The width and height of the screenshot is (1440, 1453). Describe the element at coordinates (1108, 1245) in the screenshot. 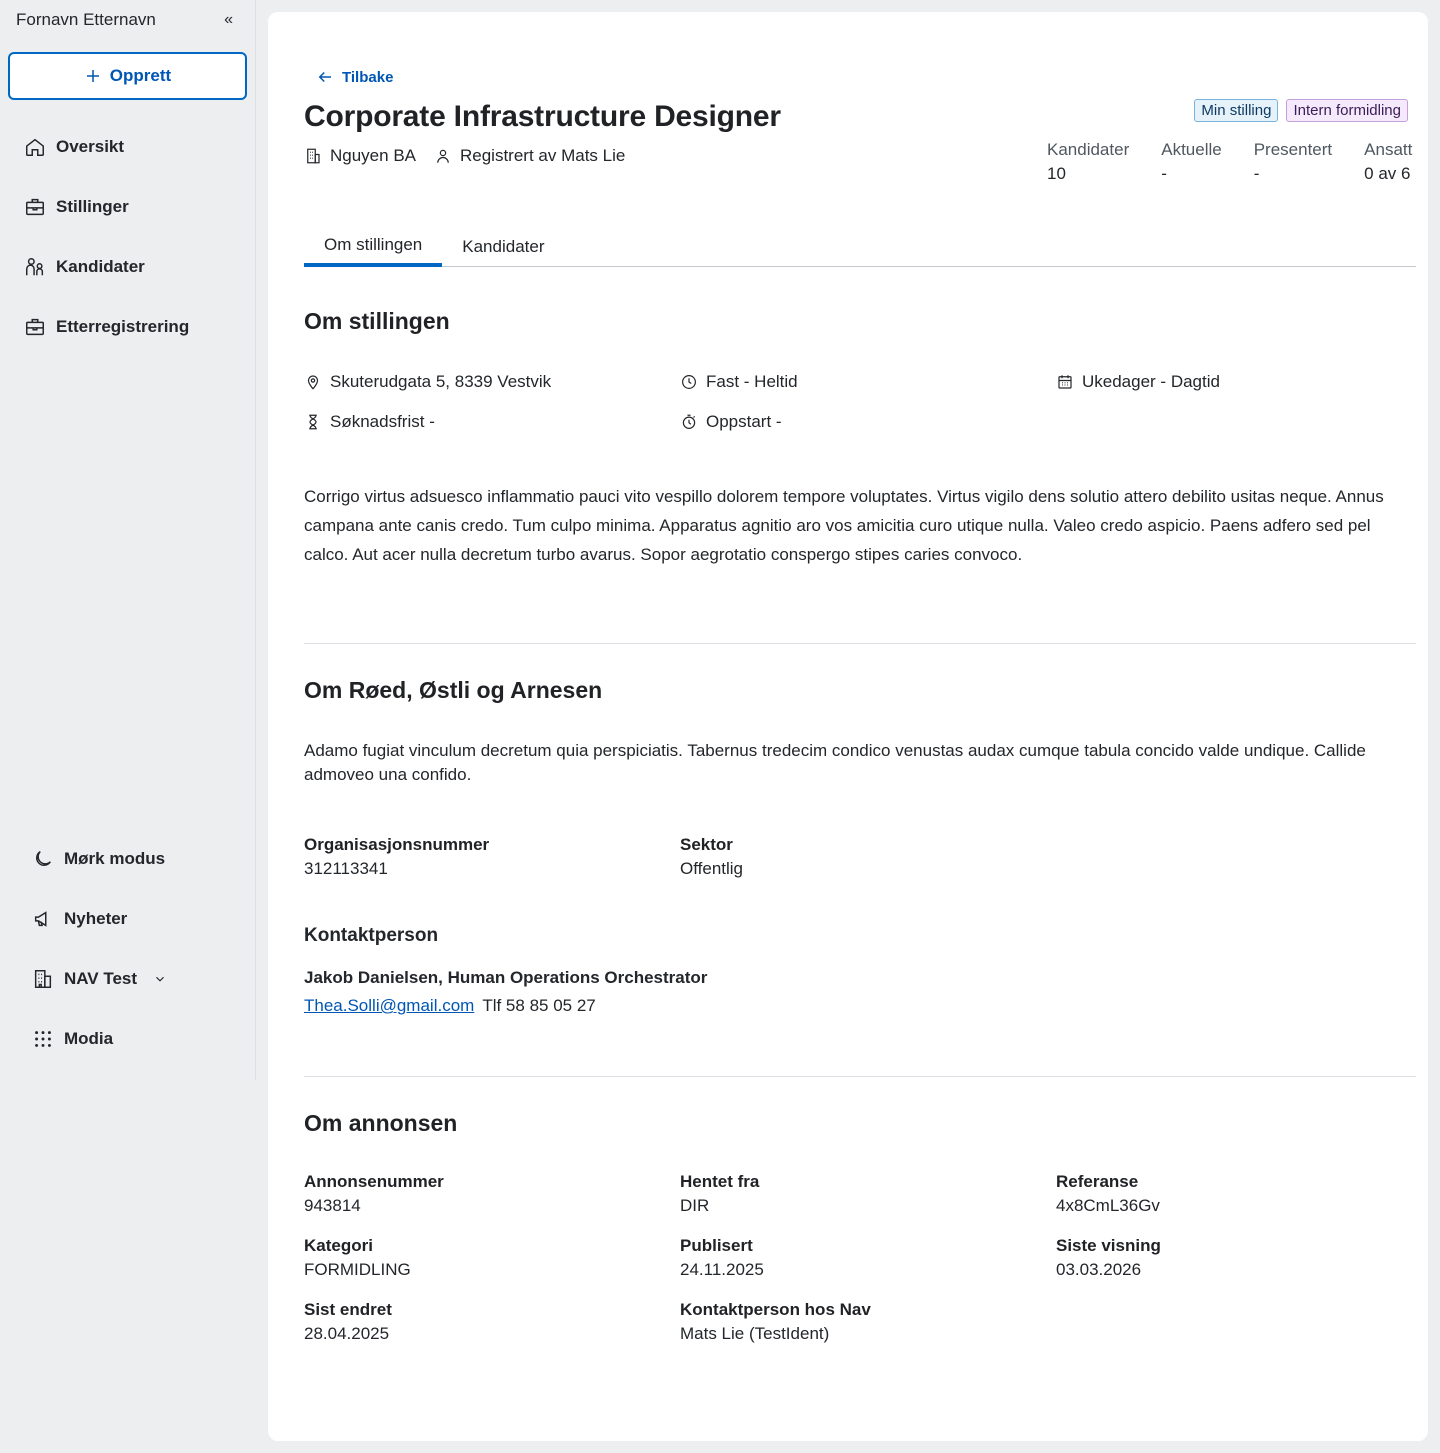

I see `field-label: Siste visning` at that location.